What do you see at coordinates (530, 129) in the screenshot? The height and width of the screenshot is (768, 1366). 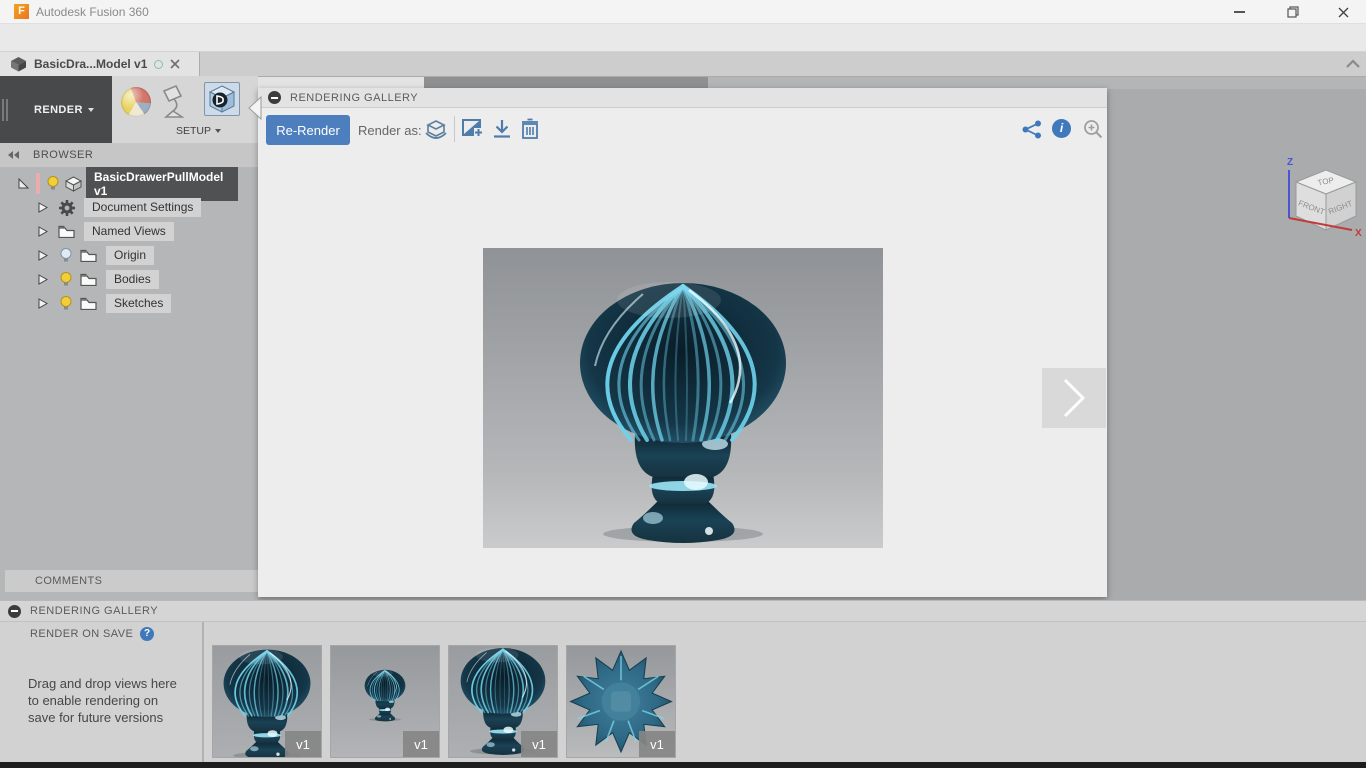 I see `delete-icon` at bounding box center [530, 129].